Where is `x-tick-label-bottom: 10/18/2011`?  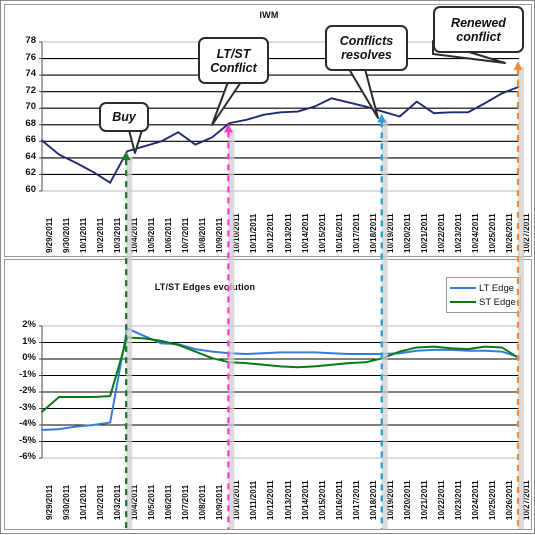
x-tick-label-bottom: 10/18/2011 is located at coordinates (373, 500).